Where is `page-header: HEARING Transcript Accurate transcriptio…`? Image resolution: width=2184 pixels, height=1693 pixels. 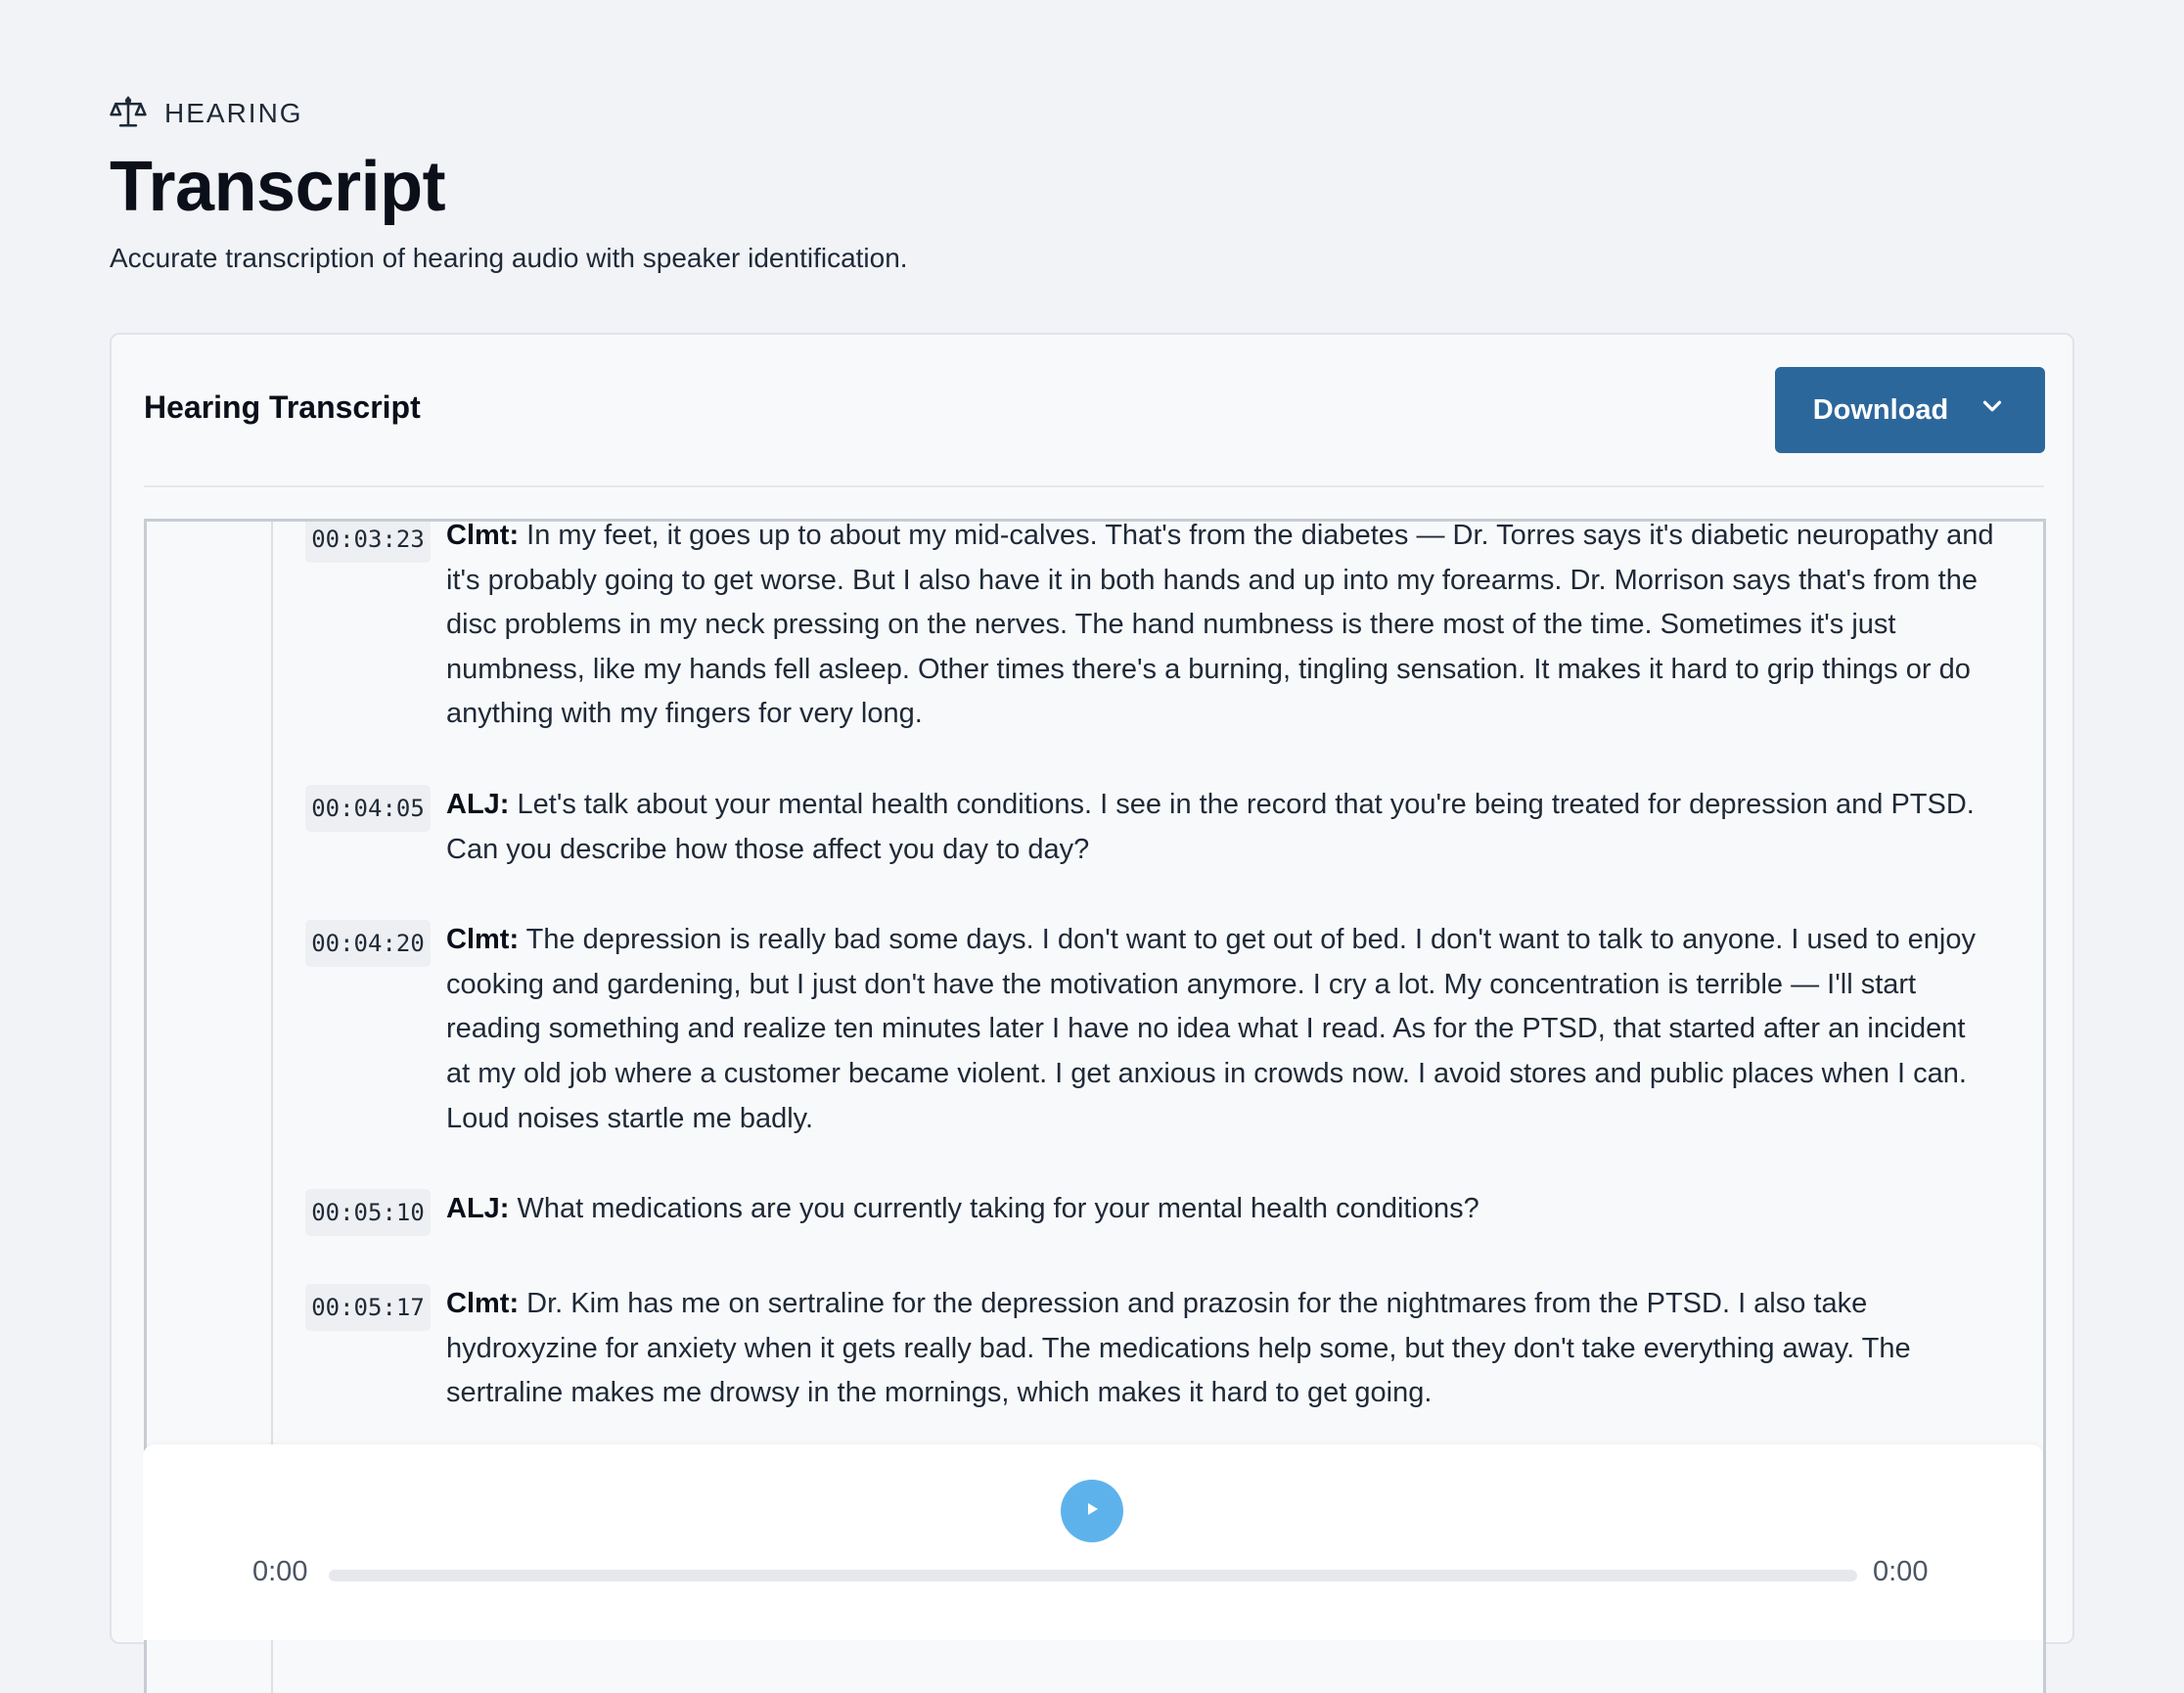 page-header: HEARING Transcript Accurate transcriptio… is located at coordinates (509, 184).